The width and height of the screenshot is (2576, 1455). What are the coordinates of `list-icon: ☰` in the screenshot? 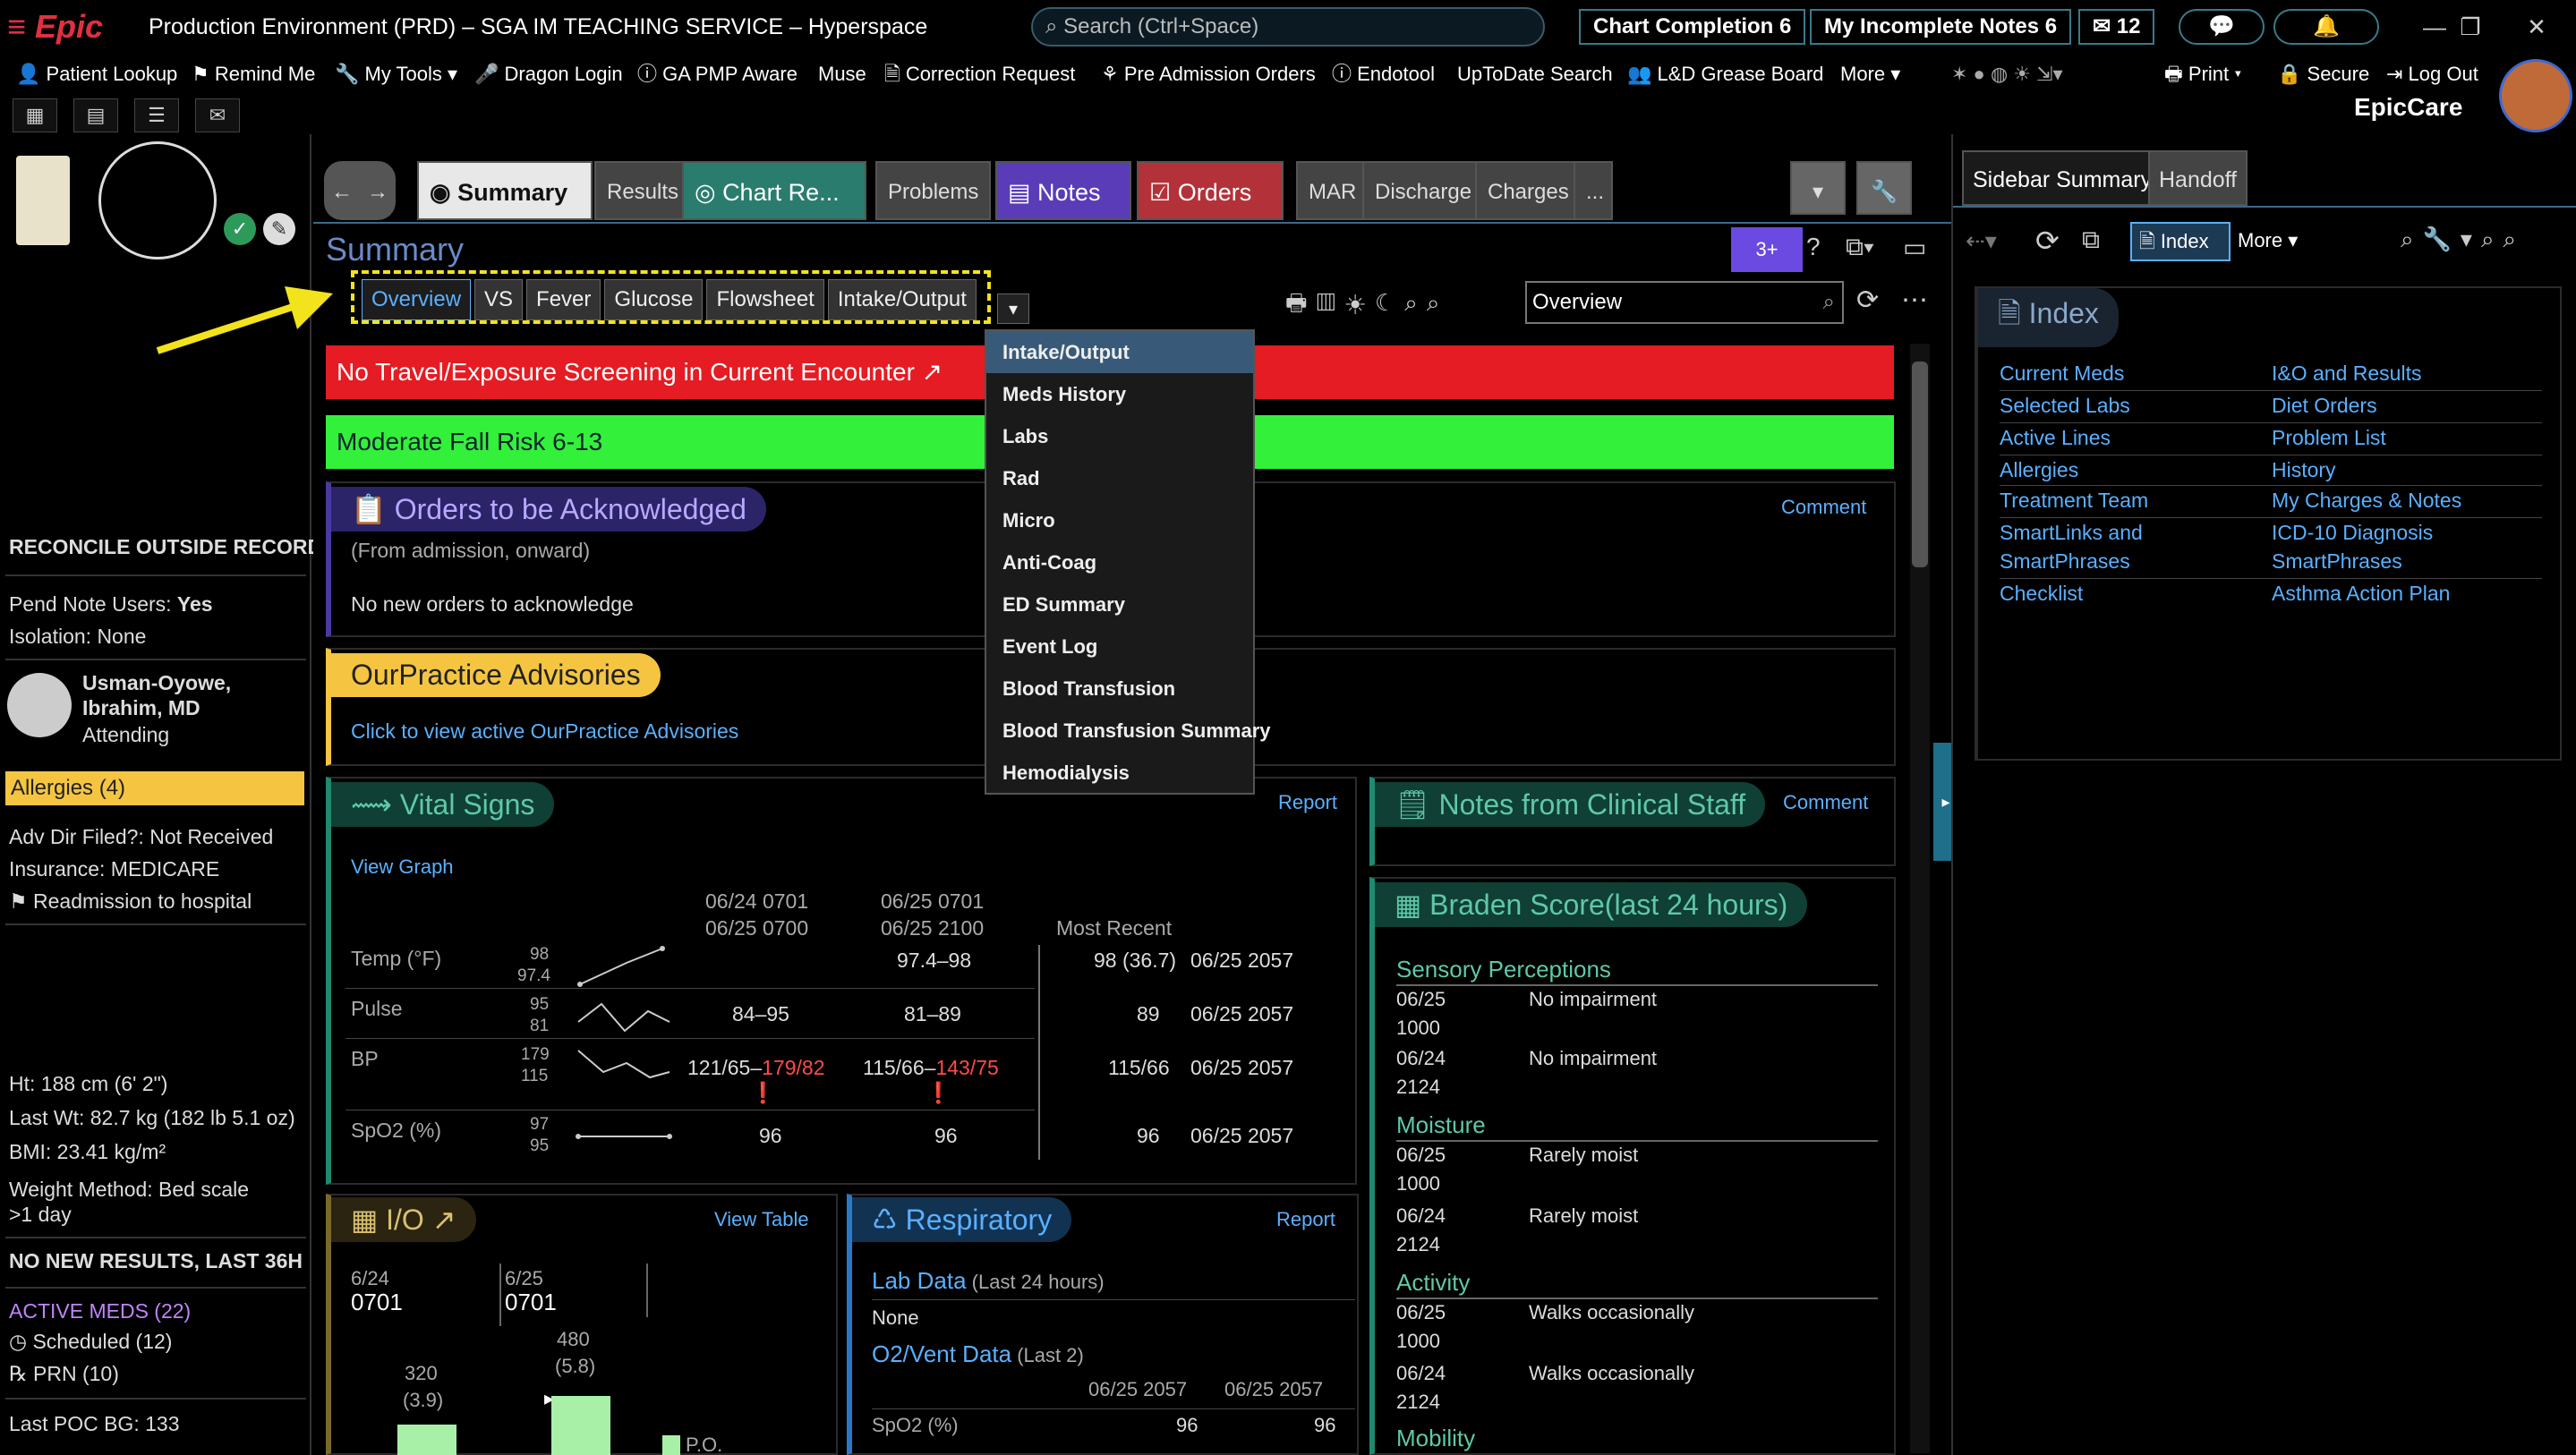 It's located at (156, 115).